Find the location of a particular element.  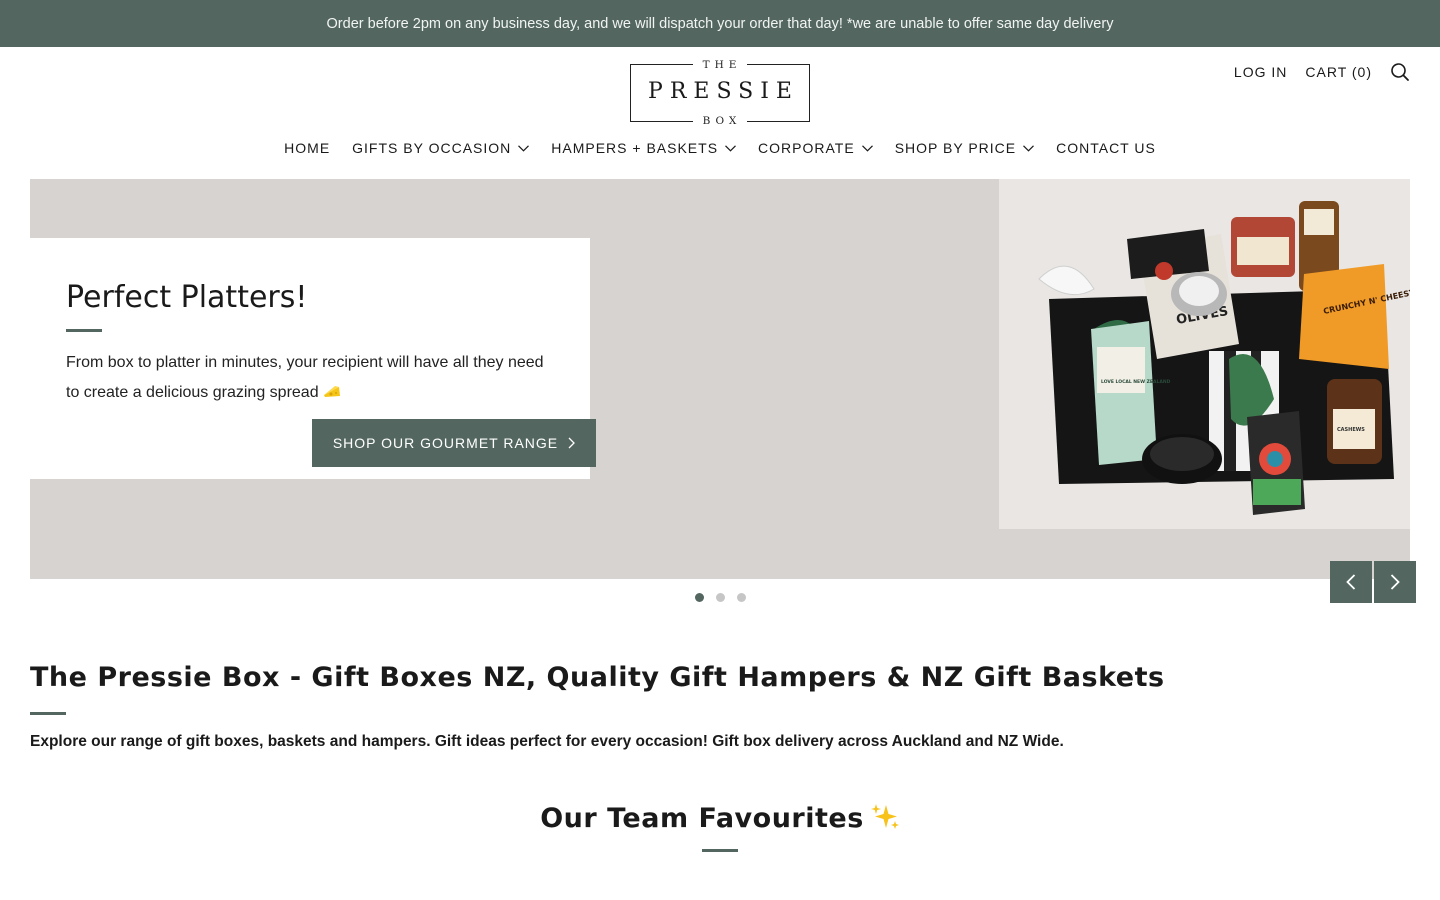

nav-item-label: HOME is located at coordinates (307, 148).